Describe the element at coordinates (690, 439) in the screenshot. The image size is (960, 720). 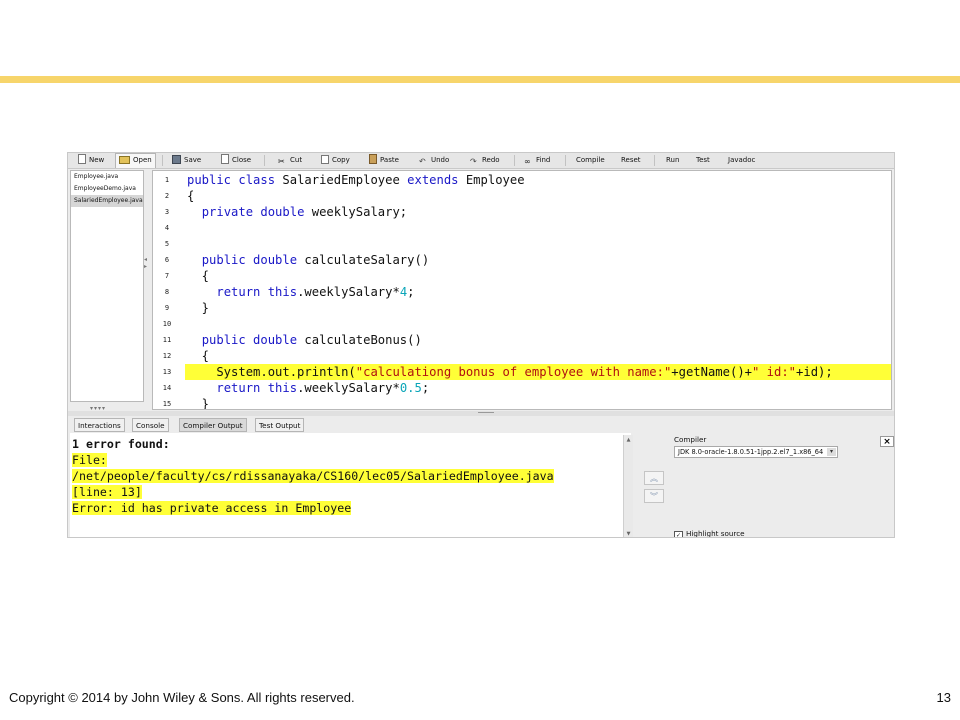
I see `compiler-label: Compiler` at that location.